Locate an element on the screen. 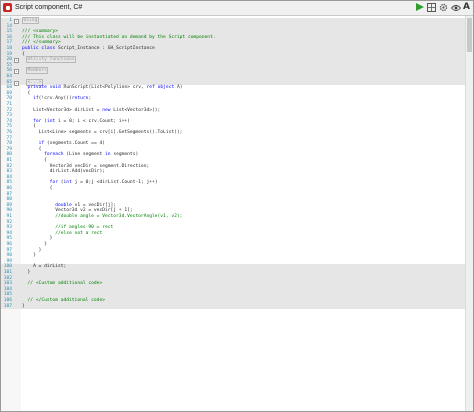 Image resolution: width=474 pixels, height=412 pixels. code-line: 107} is located at coordinates (237, 306).